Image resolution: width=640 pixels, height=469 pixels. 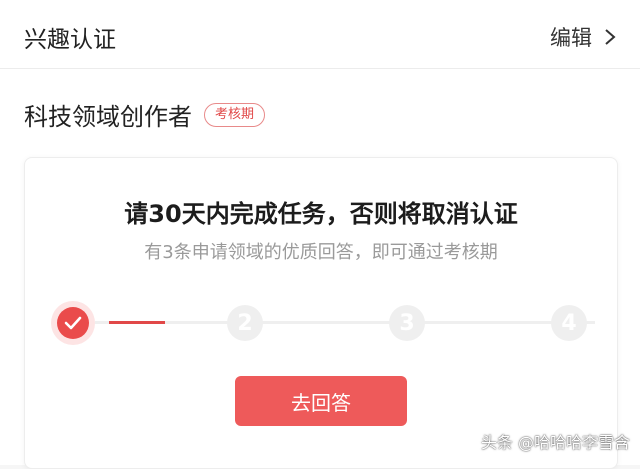 What do you see at coordinates (320, 34) in the screenshot?
I see `page-header: 兴趣认证 编辑` at bounding box center [320, 34].